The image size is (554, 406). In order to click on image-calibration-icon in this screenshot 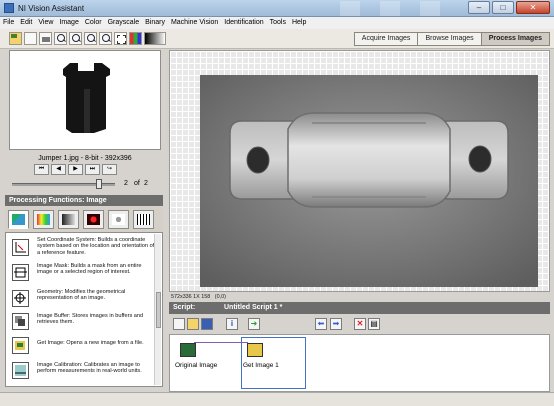, I will do `click(20, 370)`.